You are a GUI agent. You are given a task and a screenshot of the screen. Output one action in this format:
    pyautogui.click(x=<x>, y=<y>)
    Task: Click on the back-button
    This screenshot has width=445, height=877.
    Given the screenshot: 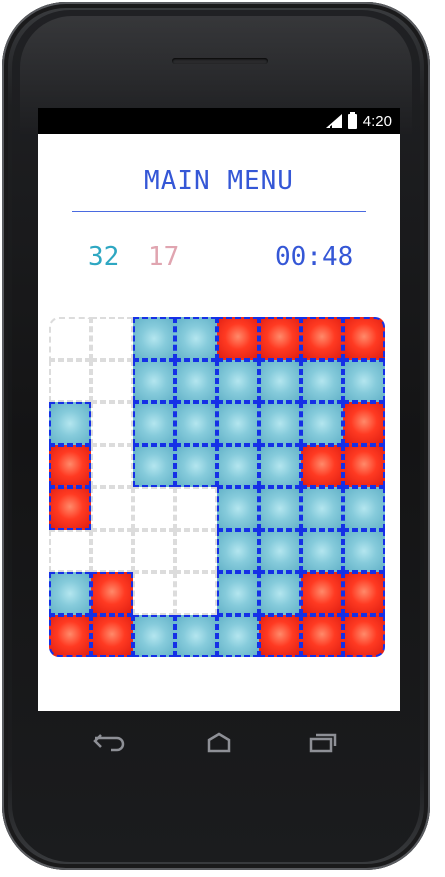 What is the action you would take?
    pyautogui.click(x=110, y=742)
    